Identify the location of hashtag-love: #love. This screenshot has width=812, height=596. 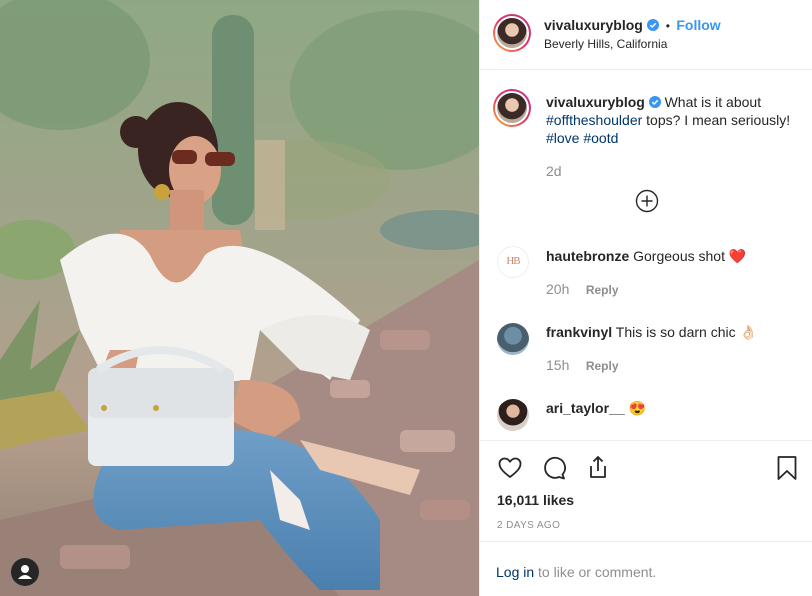
(562, 138).